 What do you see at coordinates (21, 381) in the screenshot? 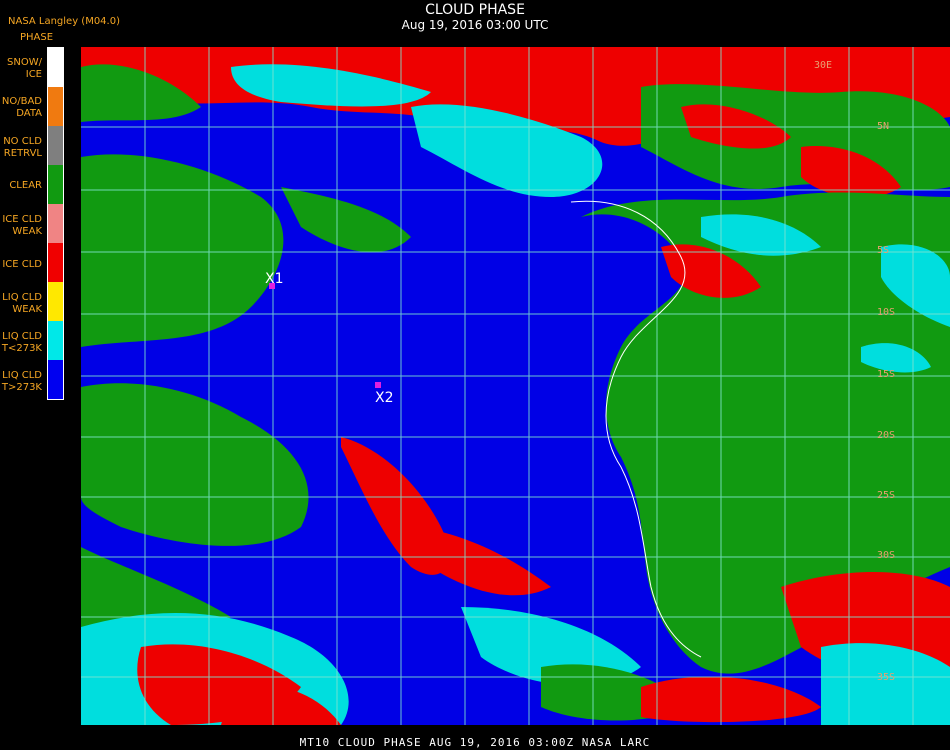
I see `legend-label-liq-cld-warm: LIQ CLD T>273K` at bounding box center [21, 381].